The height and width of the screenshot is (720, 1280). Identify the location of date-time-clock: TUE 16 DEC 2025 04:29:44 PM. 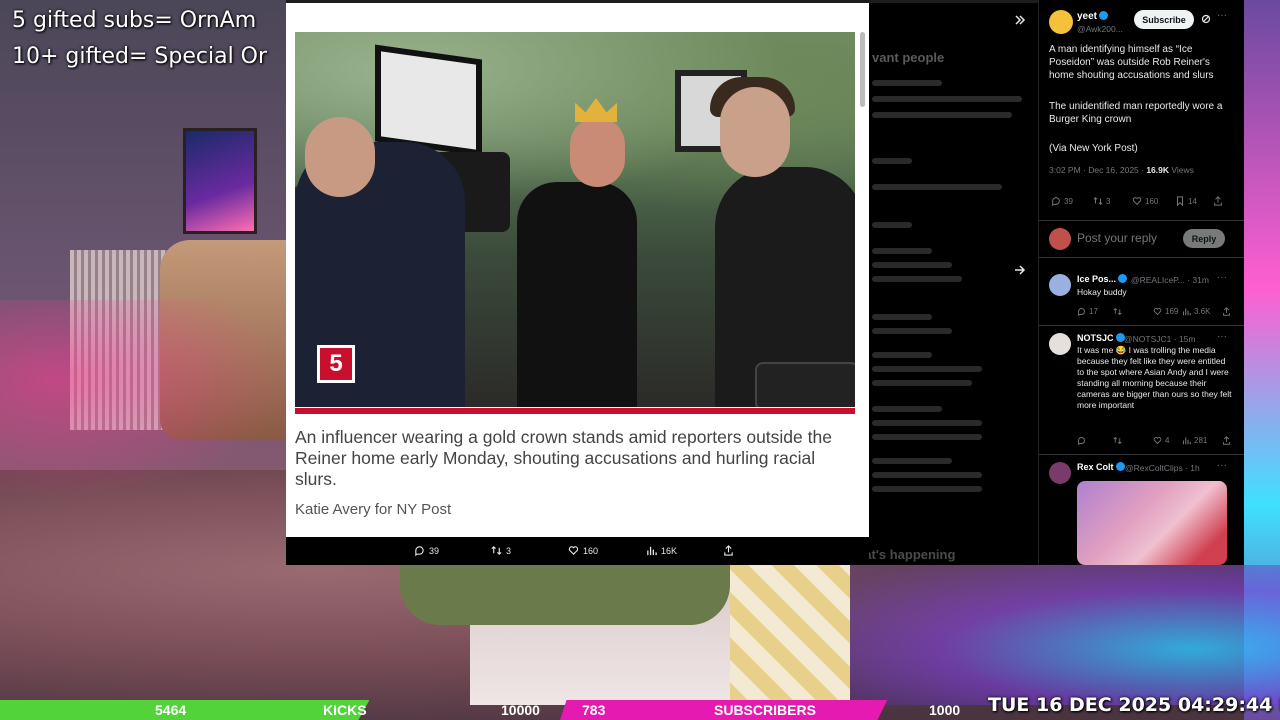
(1134, 705).